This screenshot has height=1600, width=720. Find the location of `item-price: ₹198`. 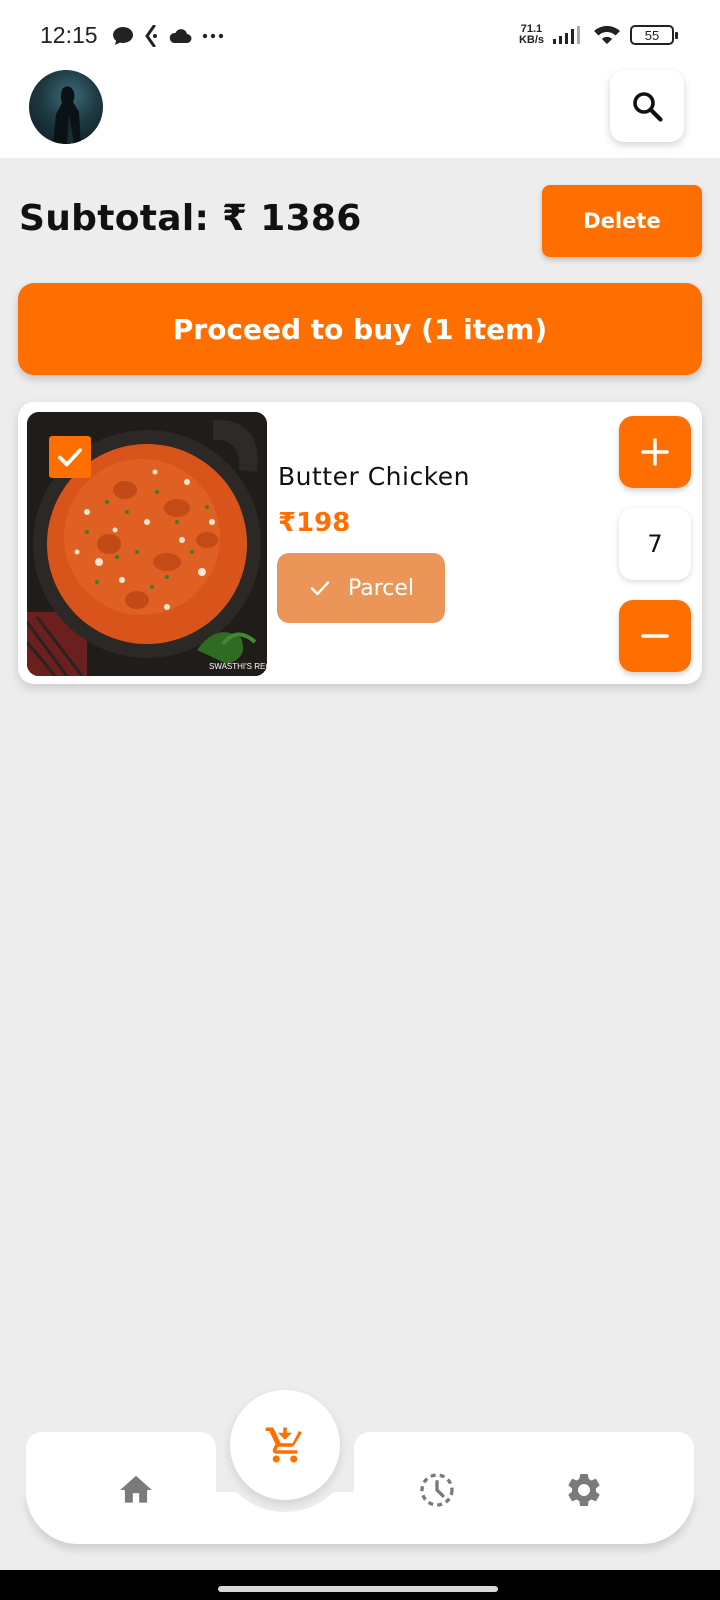

item-price: ₹198 is located at coordinates (314, 523).